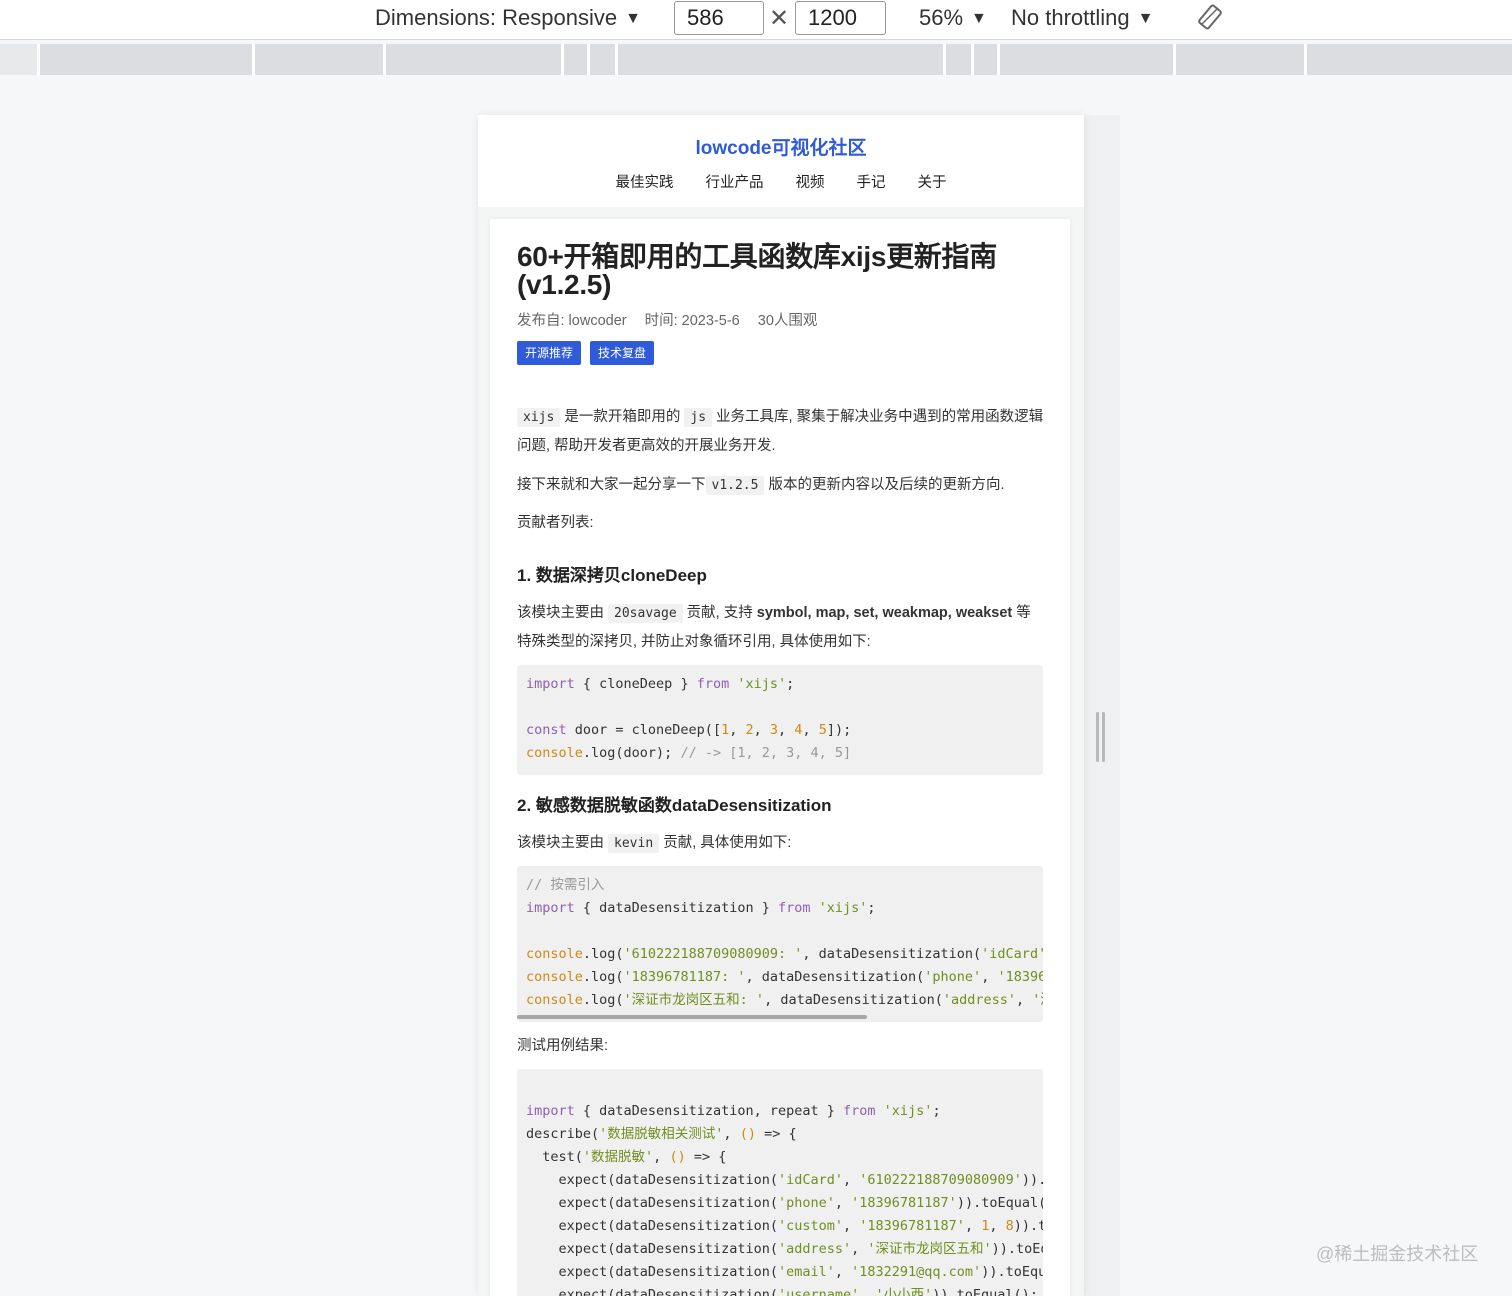 The width and height of the screenshot is (1512, 1296). Describe the element at coordinates (725, 843) in the screenshot. I see `text: 贡献, 具体使用如下:` at that location.